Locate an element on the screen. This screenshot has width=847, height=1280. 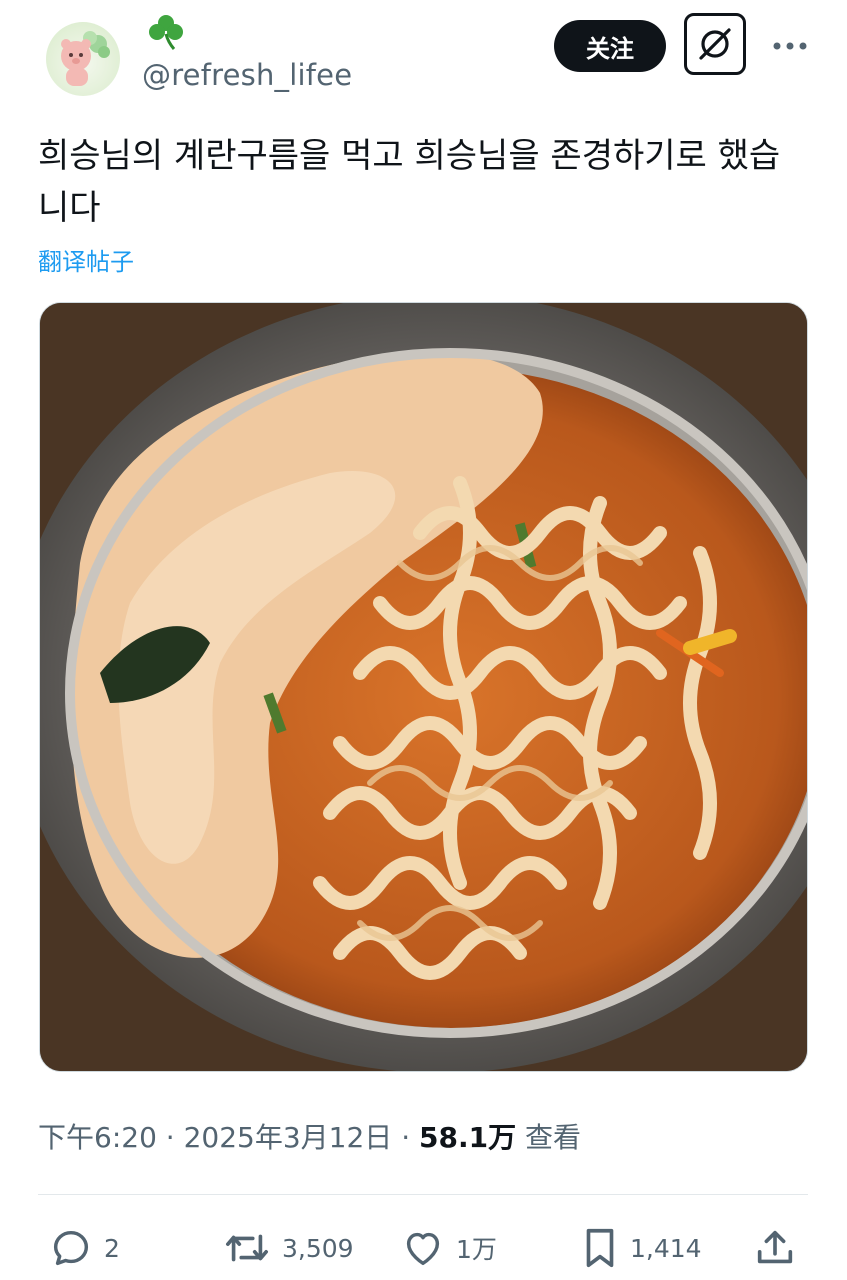
grok-button is located at coordinates (715, 44).